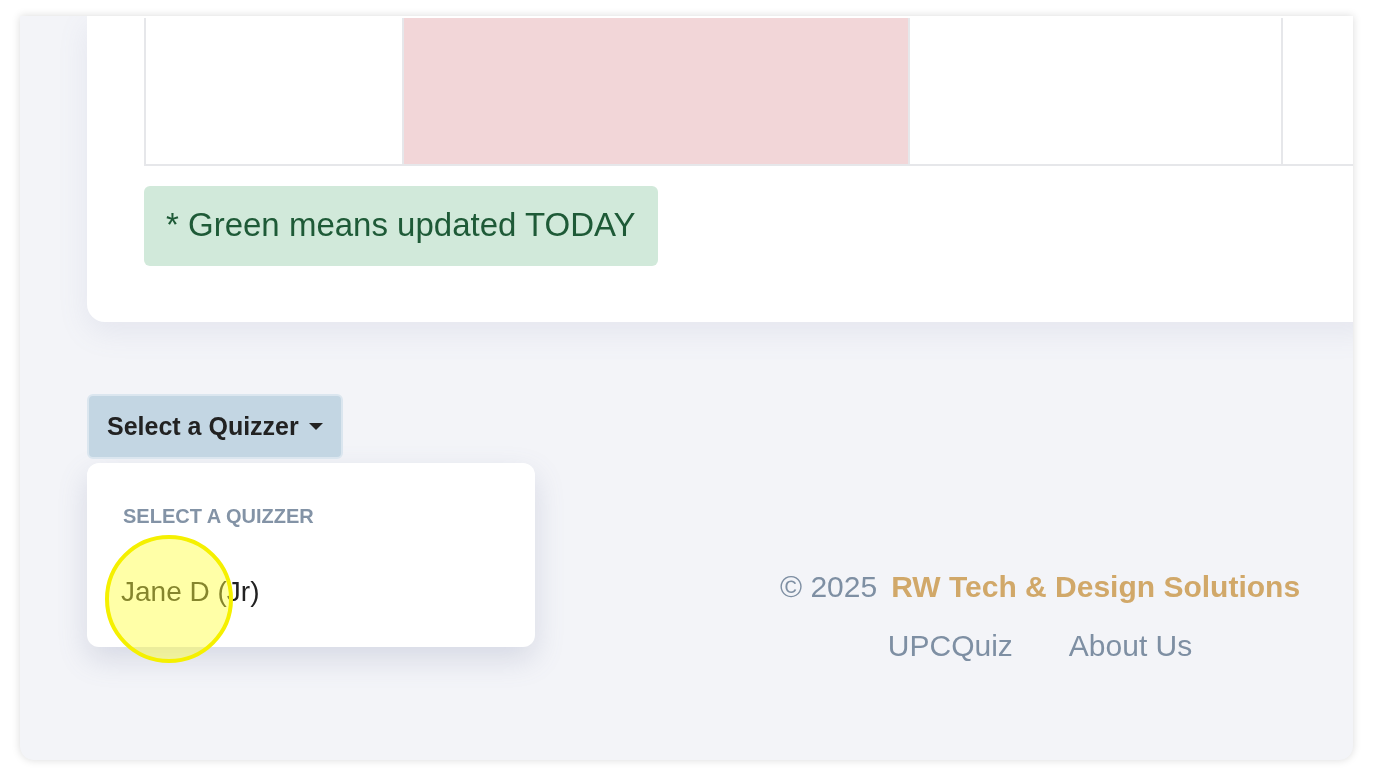 The height and width of the screenshot is (781, 1385). I want to click on footer-link: UPCQuiz, so click(950, 645).